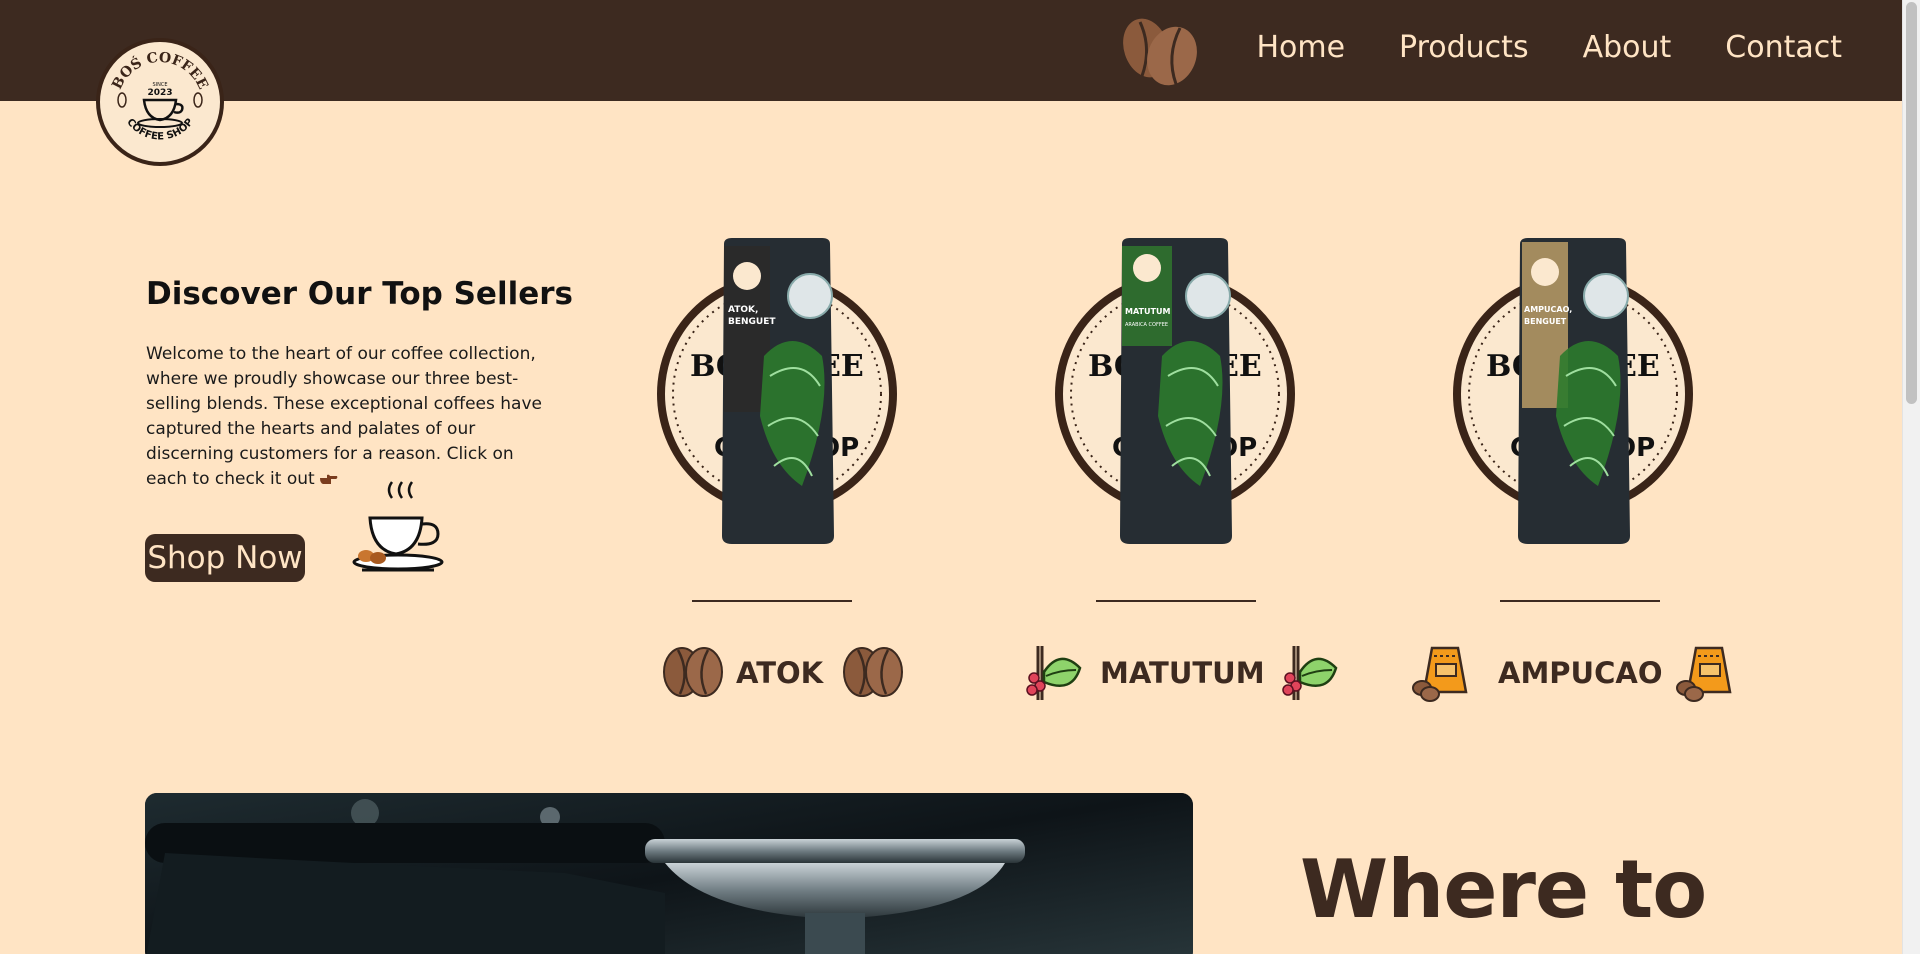 Image resolution: width=1920 pixels, height=954 pixels. Describe the element at coordinates (1182, 673) in the screenshot. I see `product-name-matutum: MATUTUM` at that location.